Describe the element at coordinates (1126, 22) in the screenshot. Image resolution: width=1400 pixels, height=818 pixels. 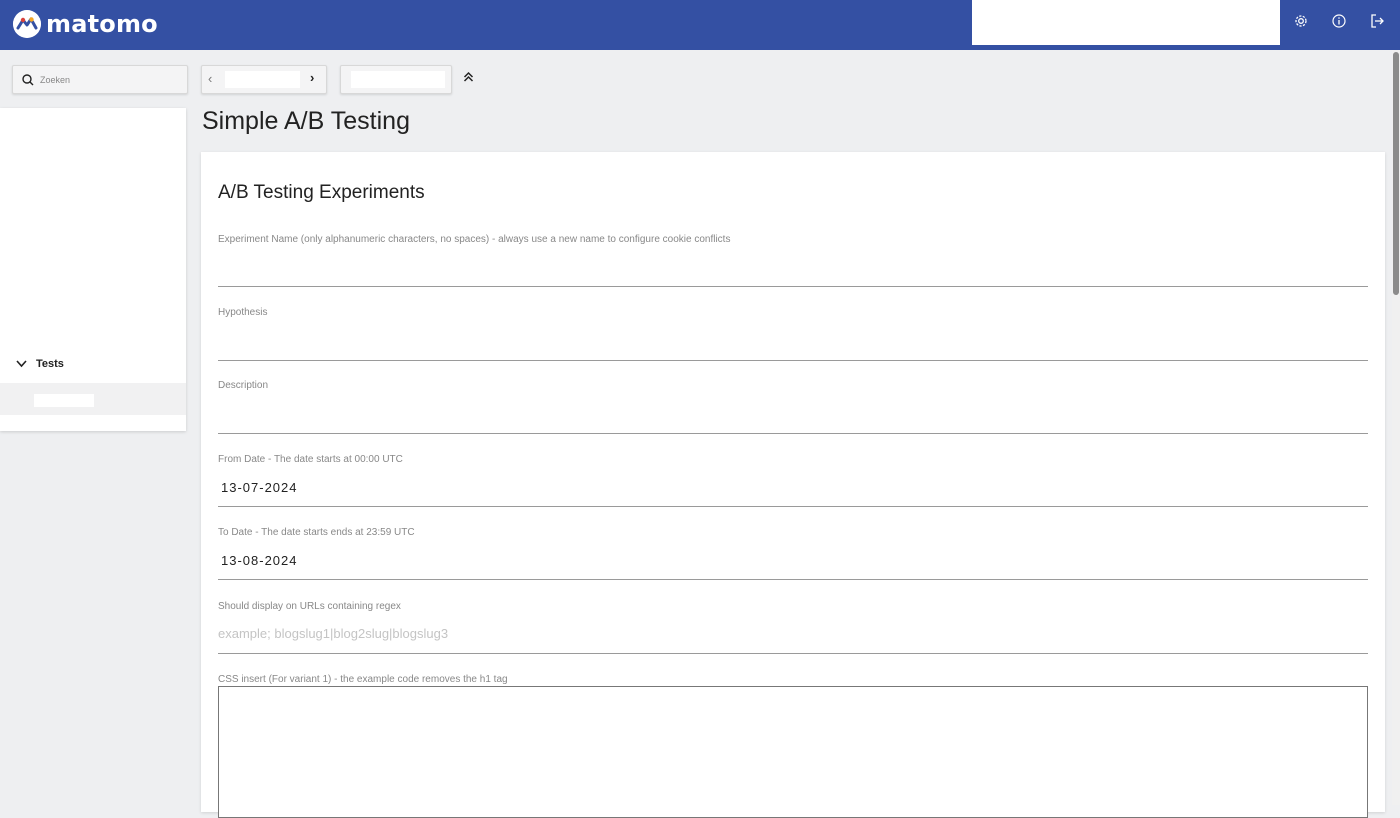
I see `top-search-field` at that location.